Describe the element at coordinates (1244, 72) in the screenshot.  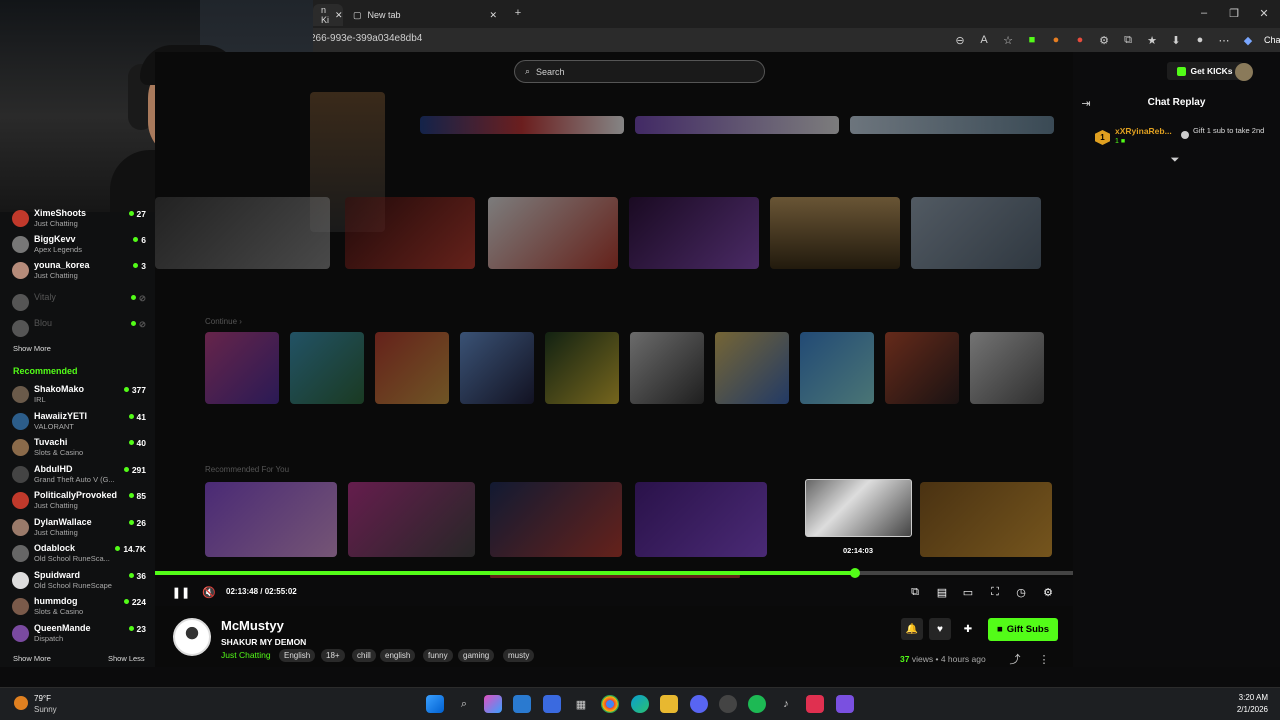
I see `user-avatar` at that location.